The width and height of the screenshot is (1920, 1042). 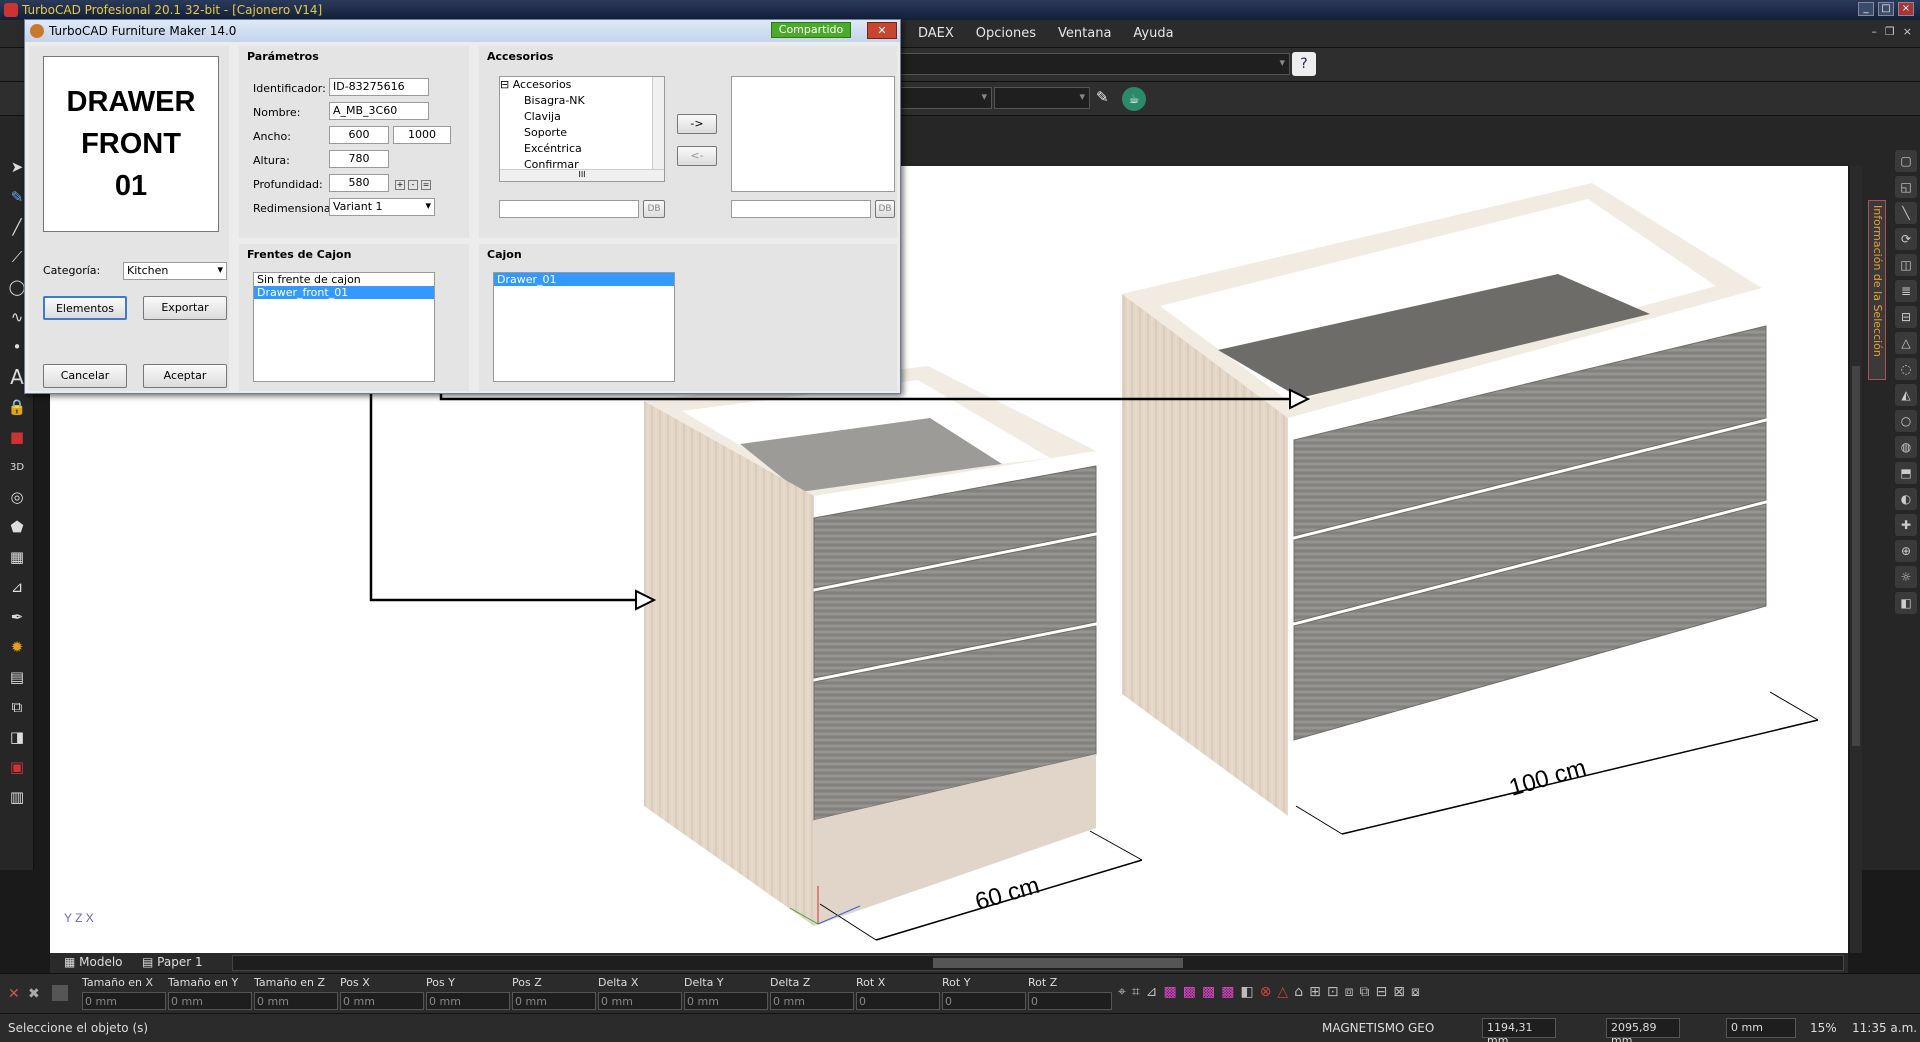 What do you see at coordinates (582, 149) in the screenshot?
I see `tree-item: Excéntrica` at bounding box center [582, 149].